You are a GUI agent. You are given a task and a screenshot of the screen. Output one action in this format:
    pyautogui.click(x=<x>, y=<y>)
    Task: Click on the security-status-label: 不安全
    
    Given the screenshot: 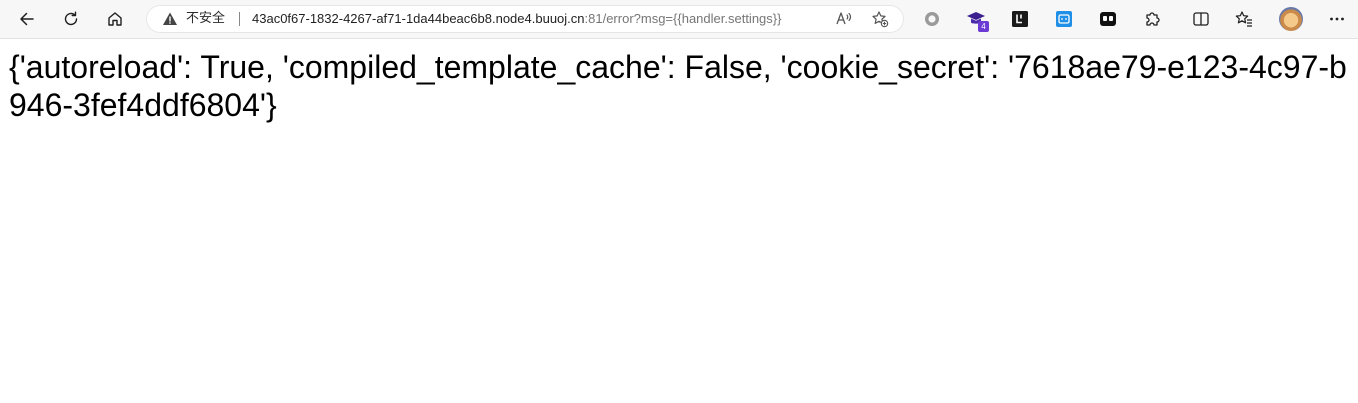 What is the action you would take?
    pyautogui.click(x=205, y=19)
    